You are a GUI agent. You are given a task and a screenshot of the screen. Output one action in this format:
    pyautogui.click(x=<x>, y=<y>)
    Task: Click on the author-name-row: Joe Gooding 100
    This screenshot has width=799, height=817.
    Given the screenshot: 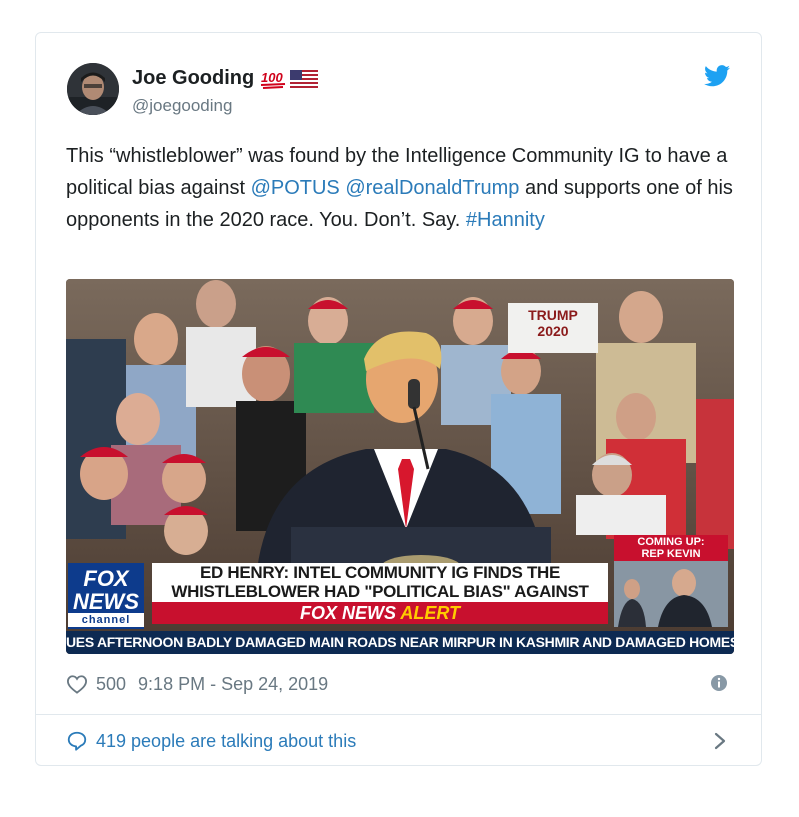 What is the action you would take?
    pyautogui.click(x=225, y=78)
    